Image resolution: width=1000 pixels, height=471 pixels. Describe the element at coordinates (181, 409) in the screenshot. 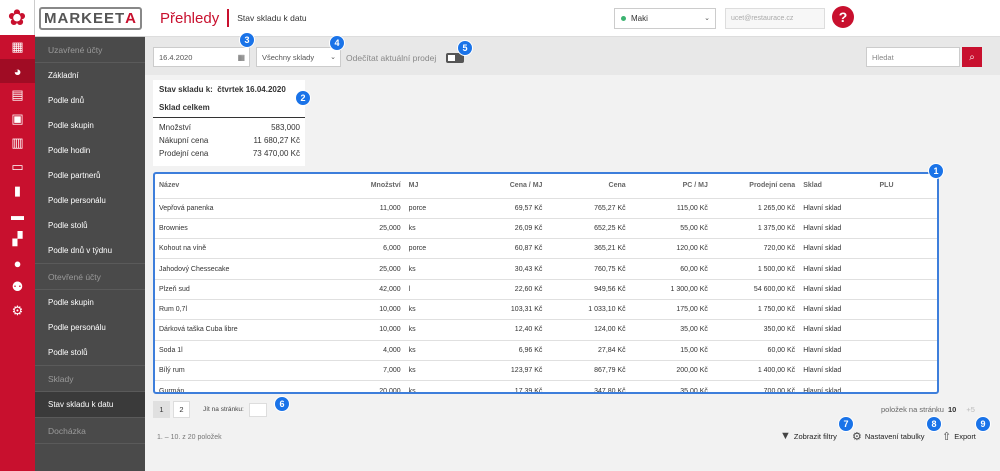

I see `page-button: 2` at that location.